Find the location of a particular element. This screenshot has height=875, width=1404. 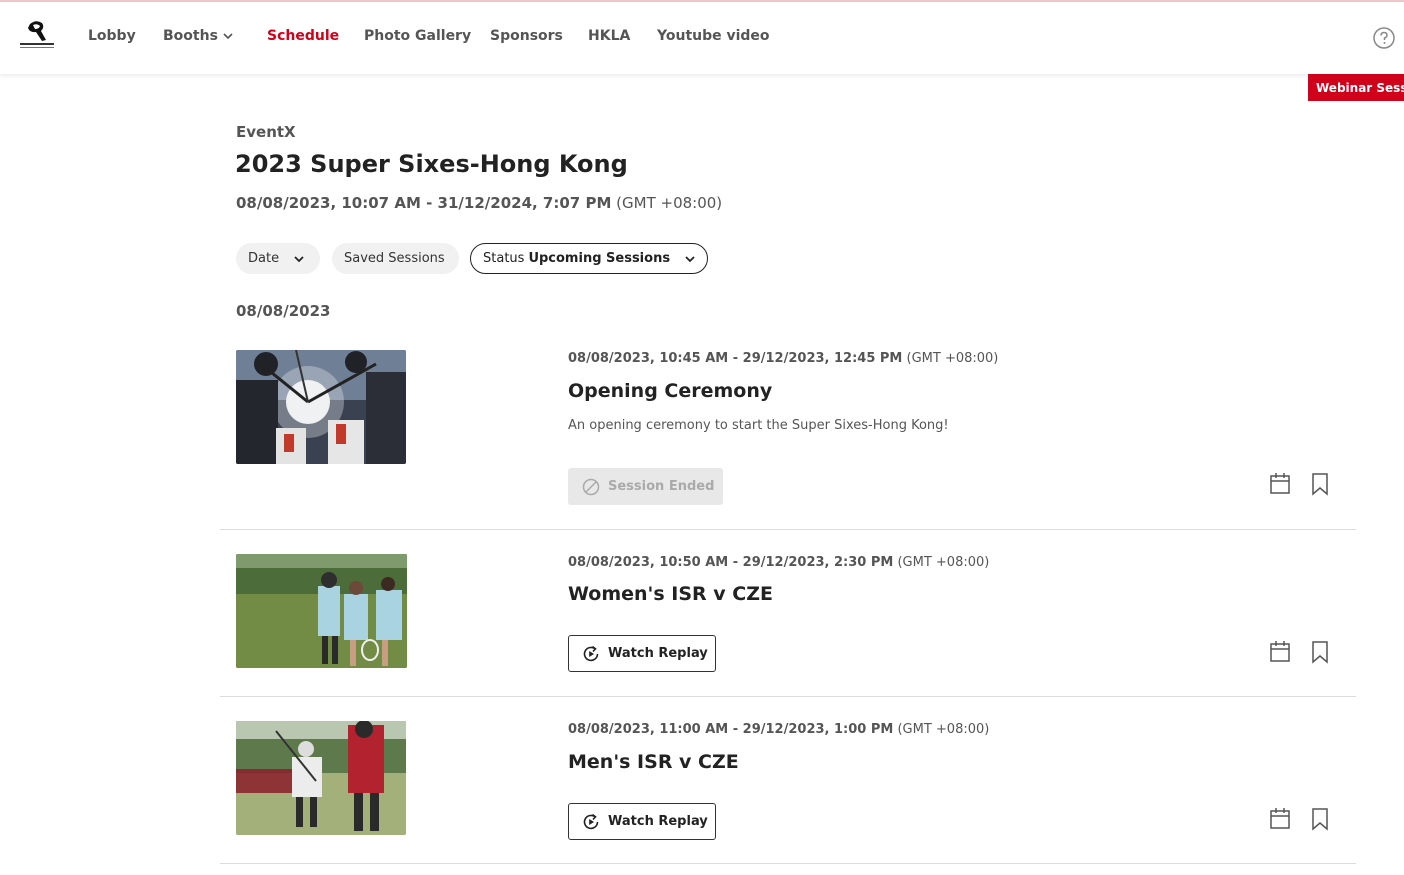

webinar-session-tab: Webinar Session is located at coordinates (1356, 87).